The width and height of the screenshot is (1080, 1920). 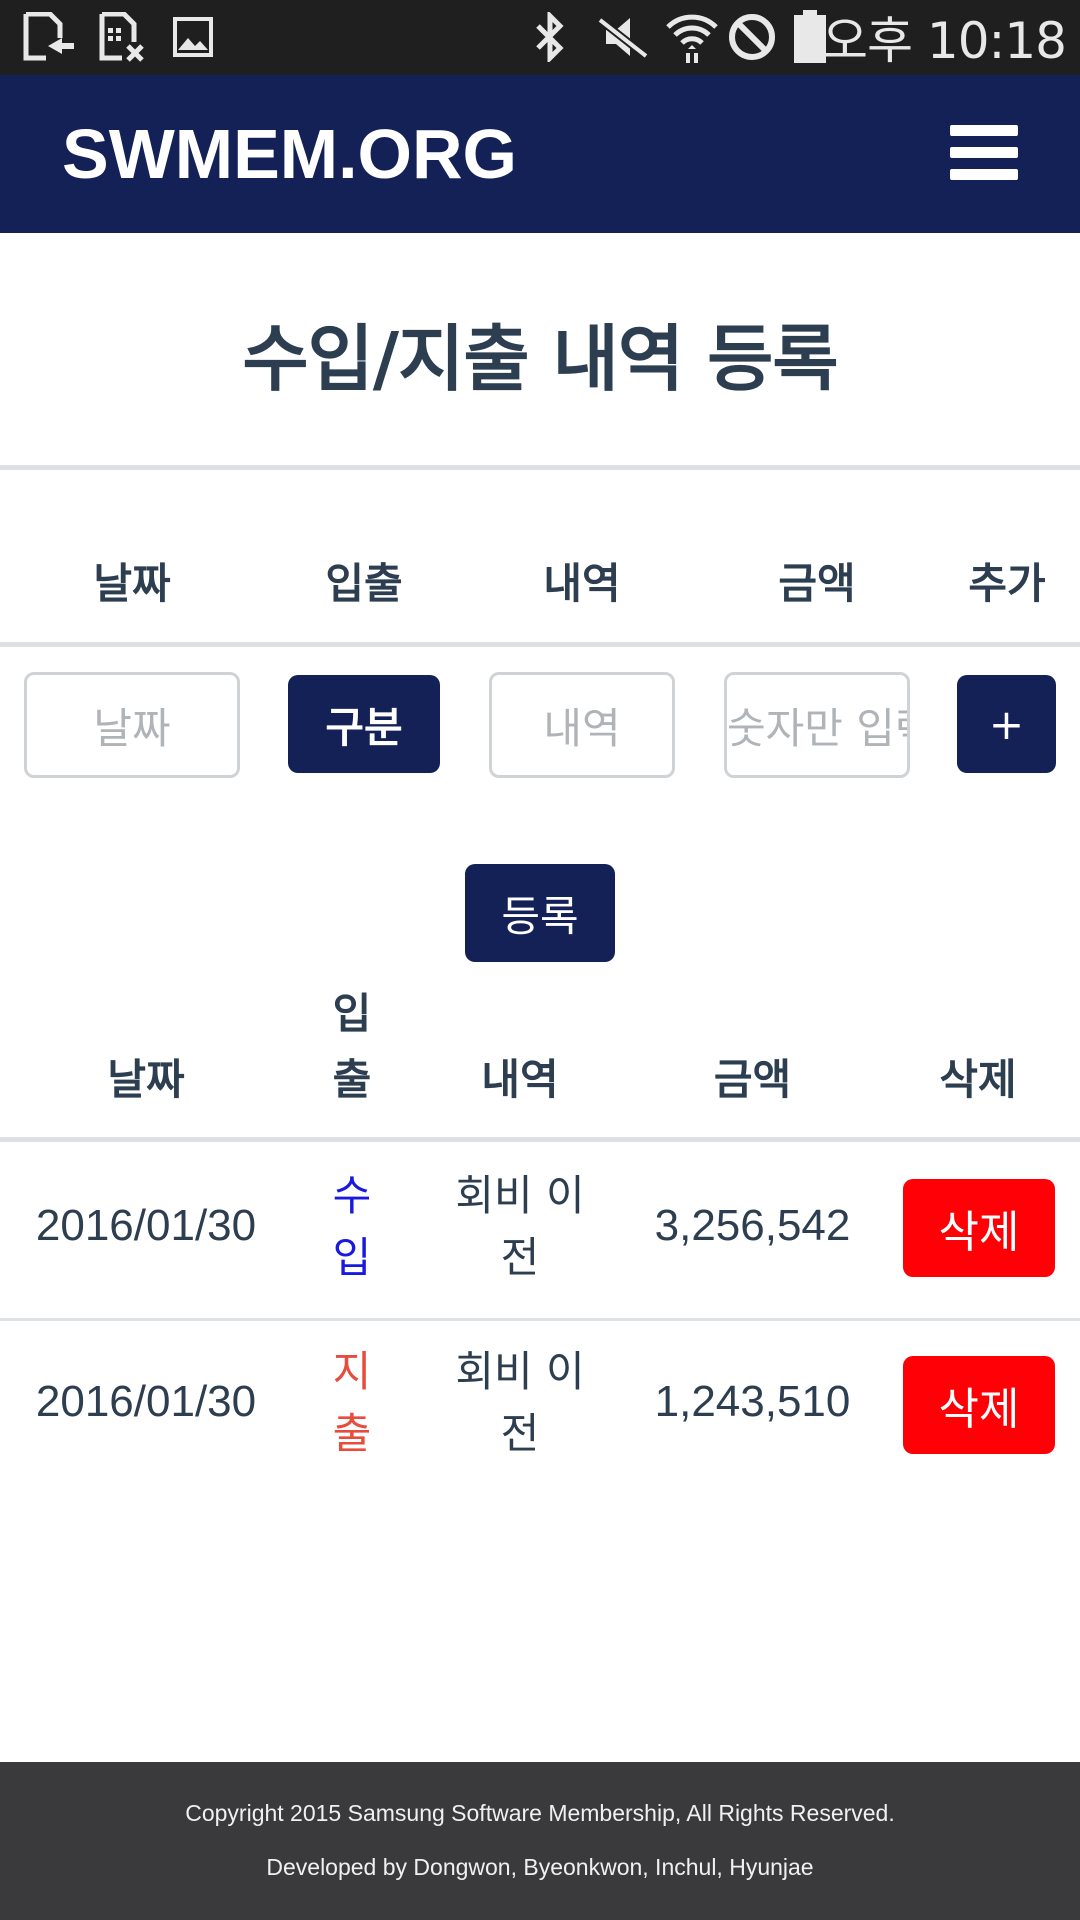 What do you see at coordinates (752, 1225) in the screenshot?
I see `row-amount: 3,256,542` at bounding box center [752, 1225].